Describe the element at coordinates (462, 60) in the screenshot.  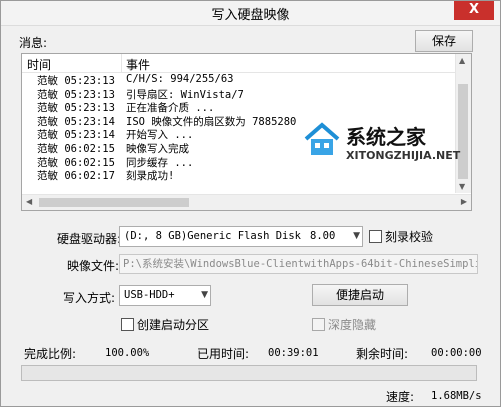
I see `scroll-up-icon: ▲` at that location.